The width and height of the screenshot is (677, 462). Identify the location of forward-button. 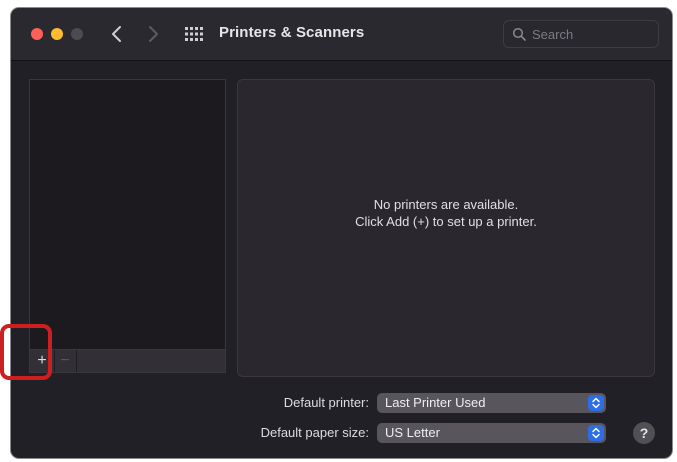
(153, 34).